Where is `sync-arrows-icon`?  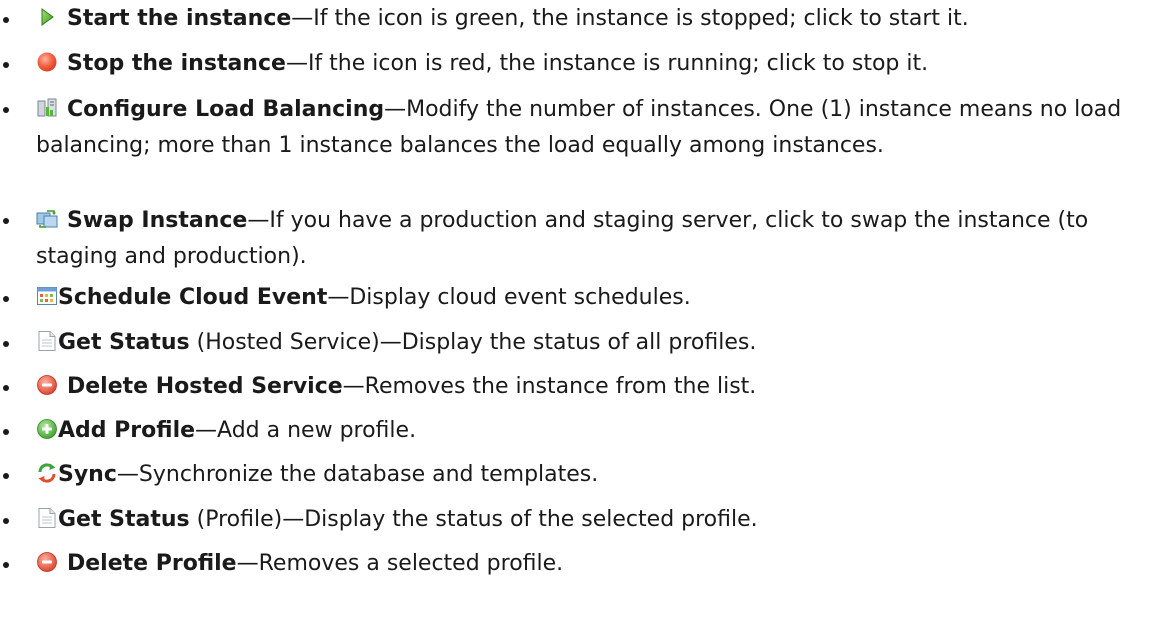
sync-arrows-icon is located at coordinates (47, 473).